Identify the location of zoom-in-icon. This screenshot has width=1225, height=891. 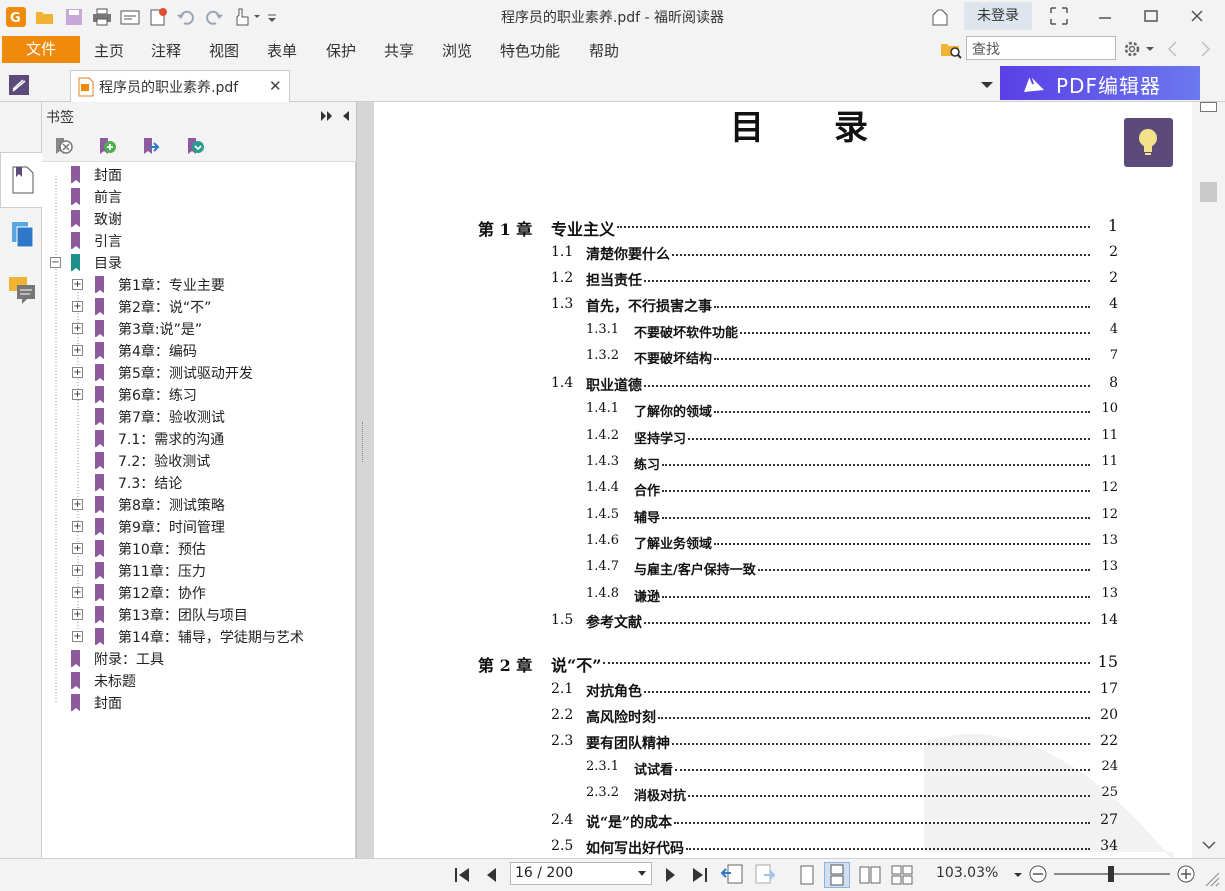
(1186, 874).